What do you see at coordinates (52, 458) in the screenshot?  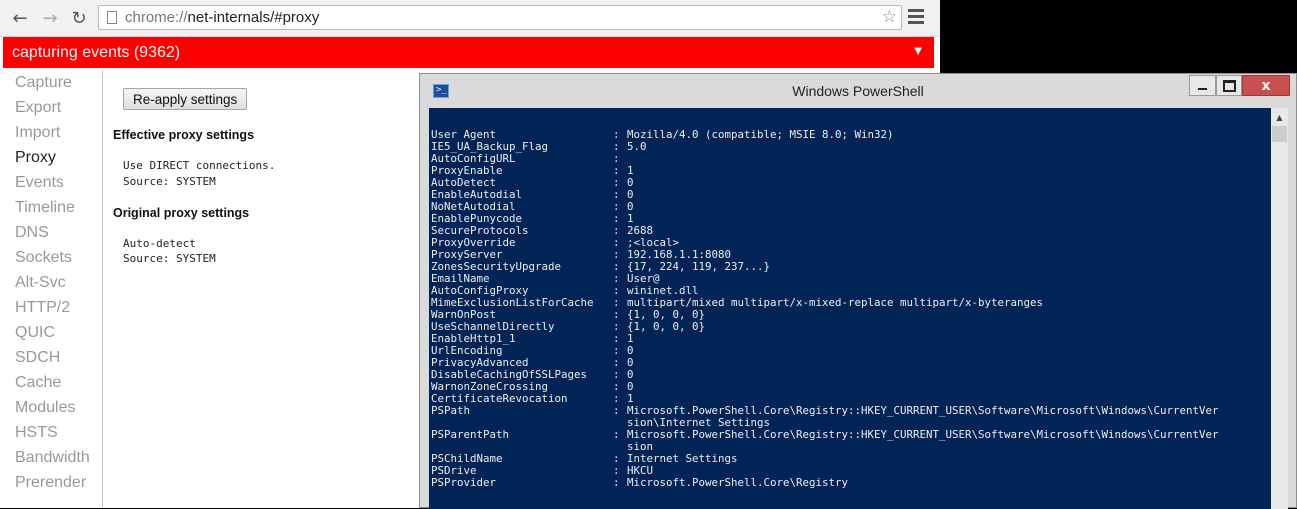 I see `sidebar-item-bandwidth: Bandwidth` at bounding box center [52, 458].